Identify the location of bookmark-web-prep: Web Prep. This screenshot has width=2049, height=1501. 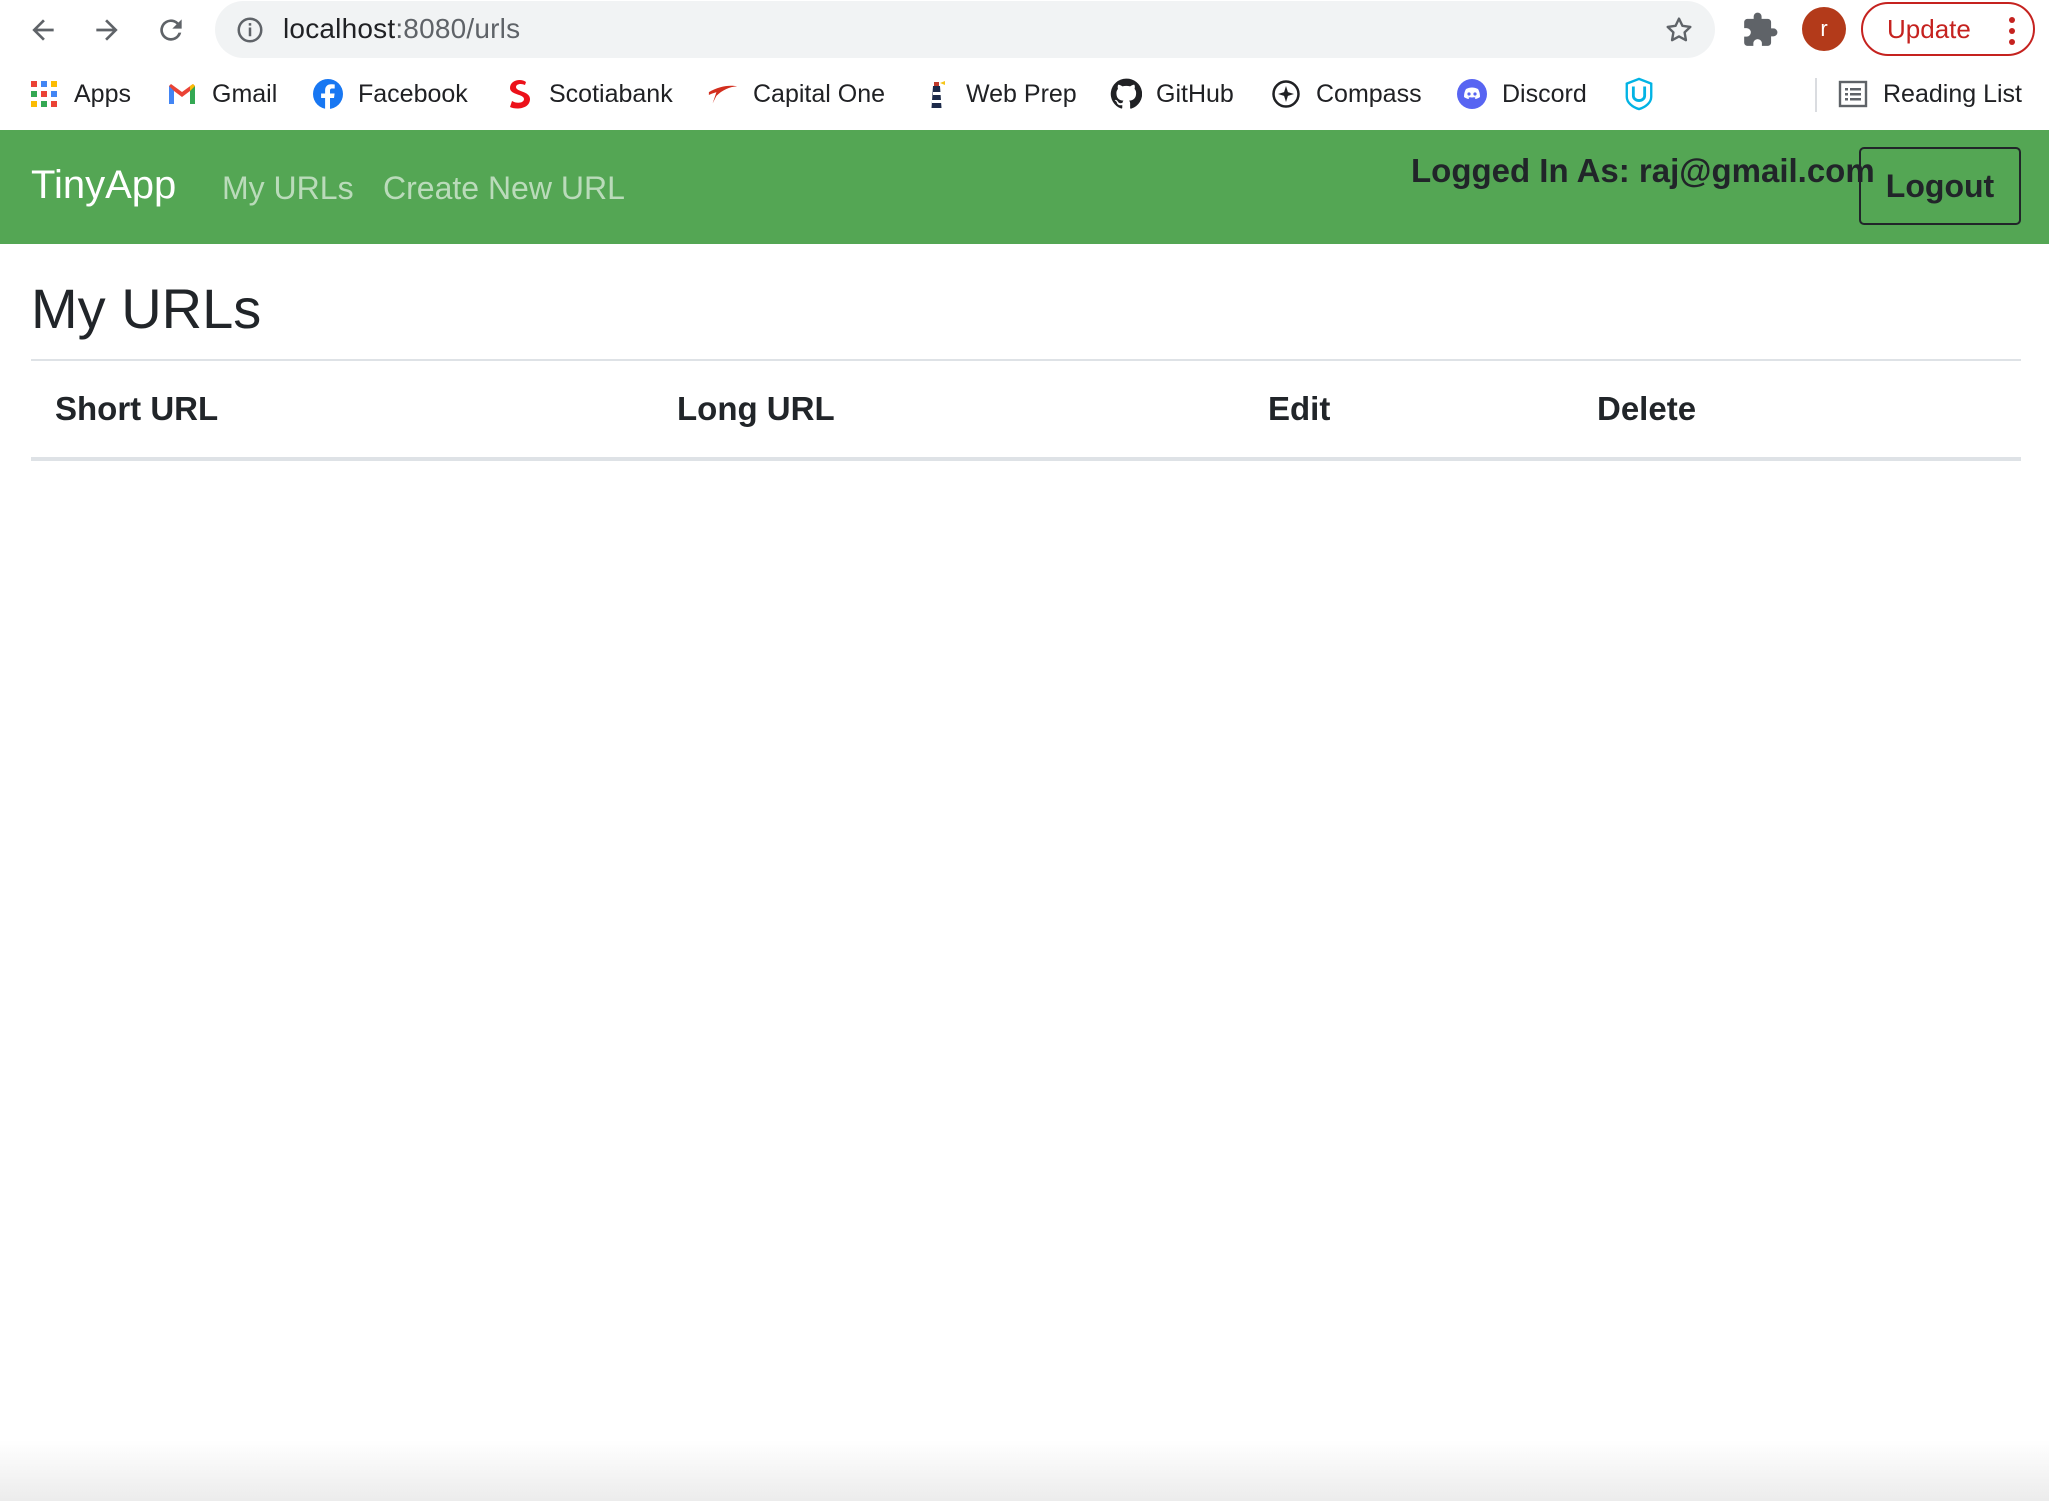
(998, 94).